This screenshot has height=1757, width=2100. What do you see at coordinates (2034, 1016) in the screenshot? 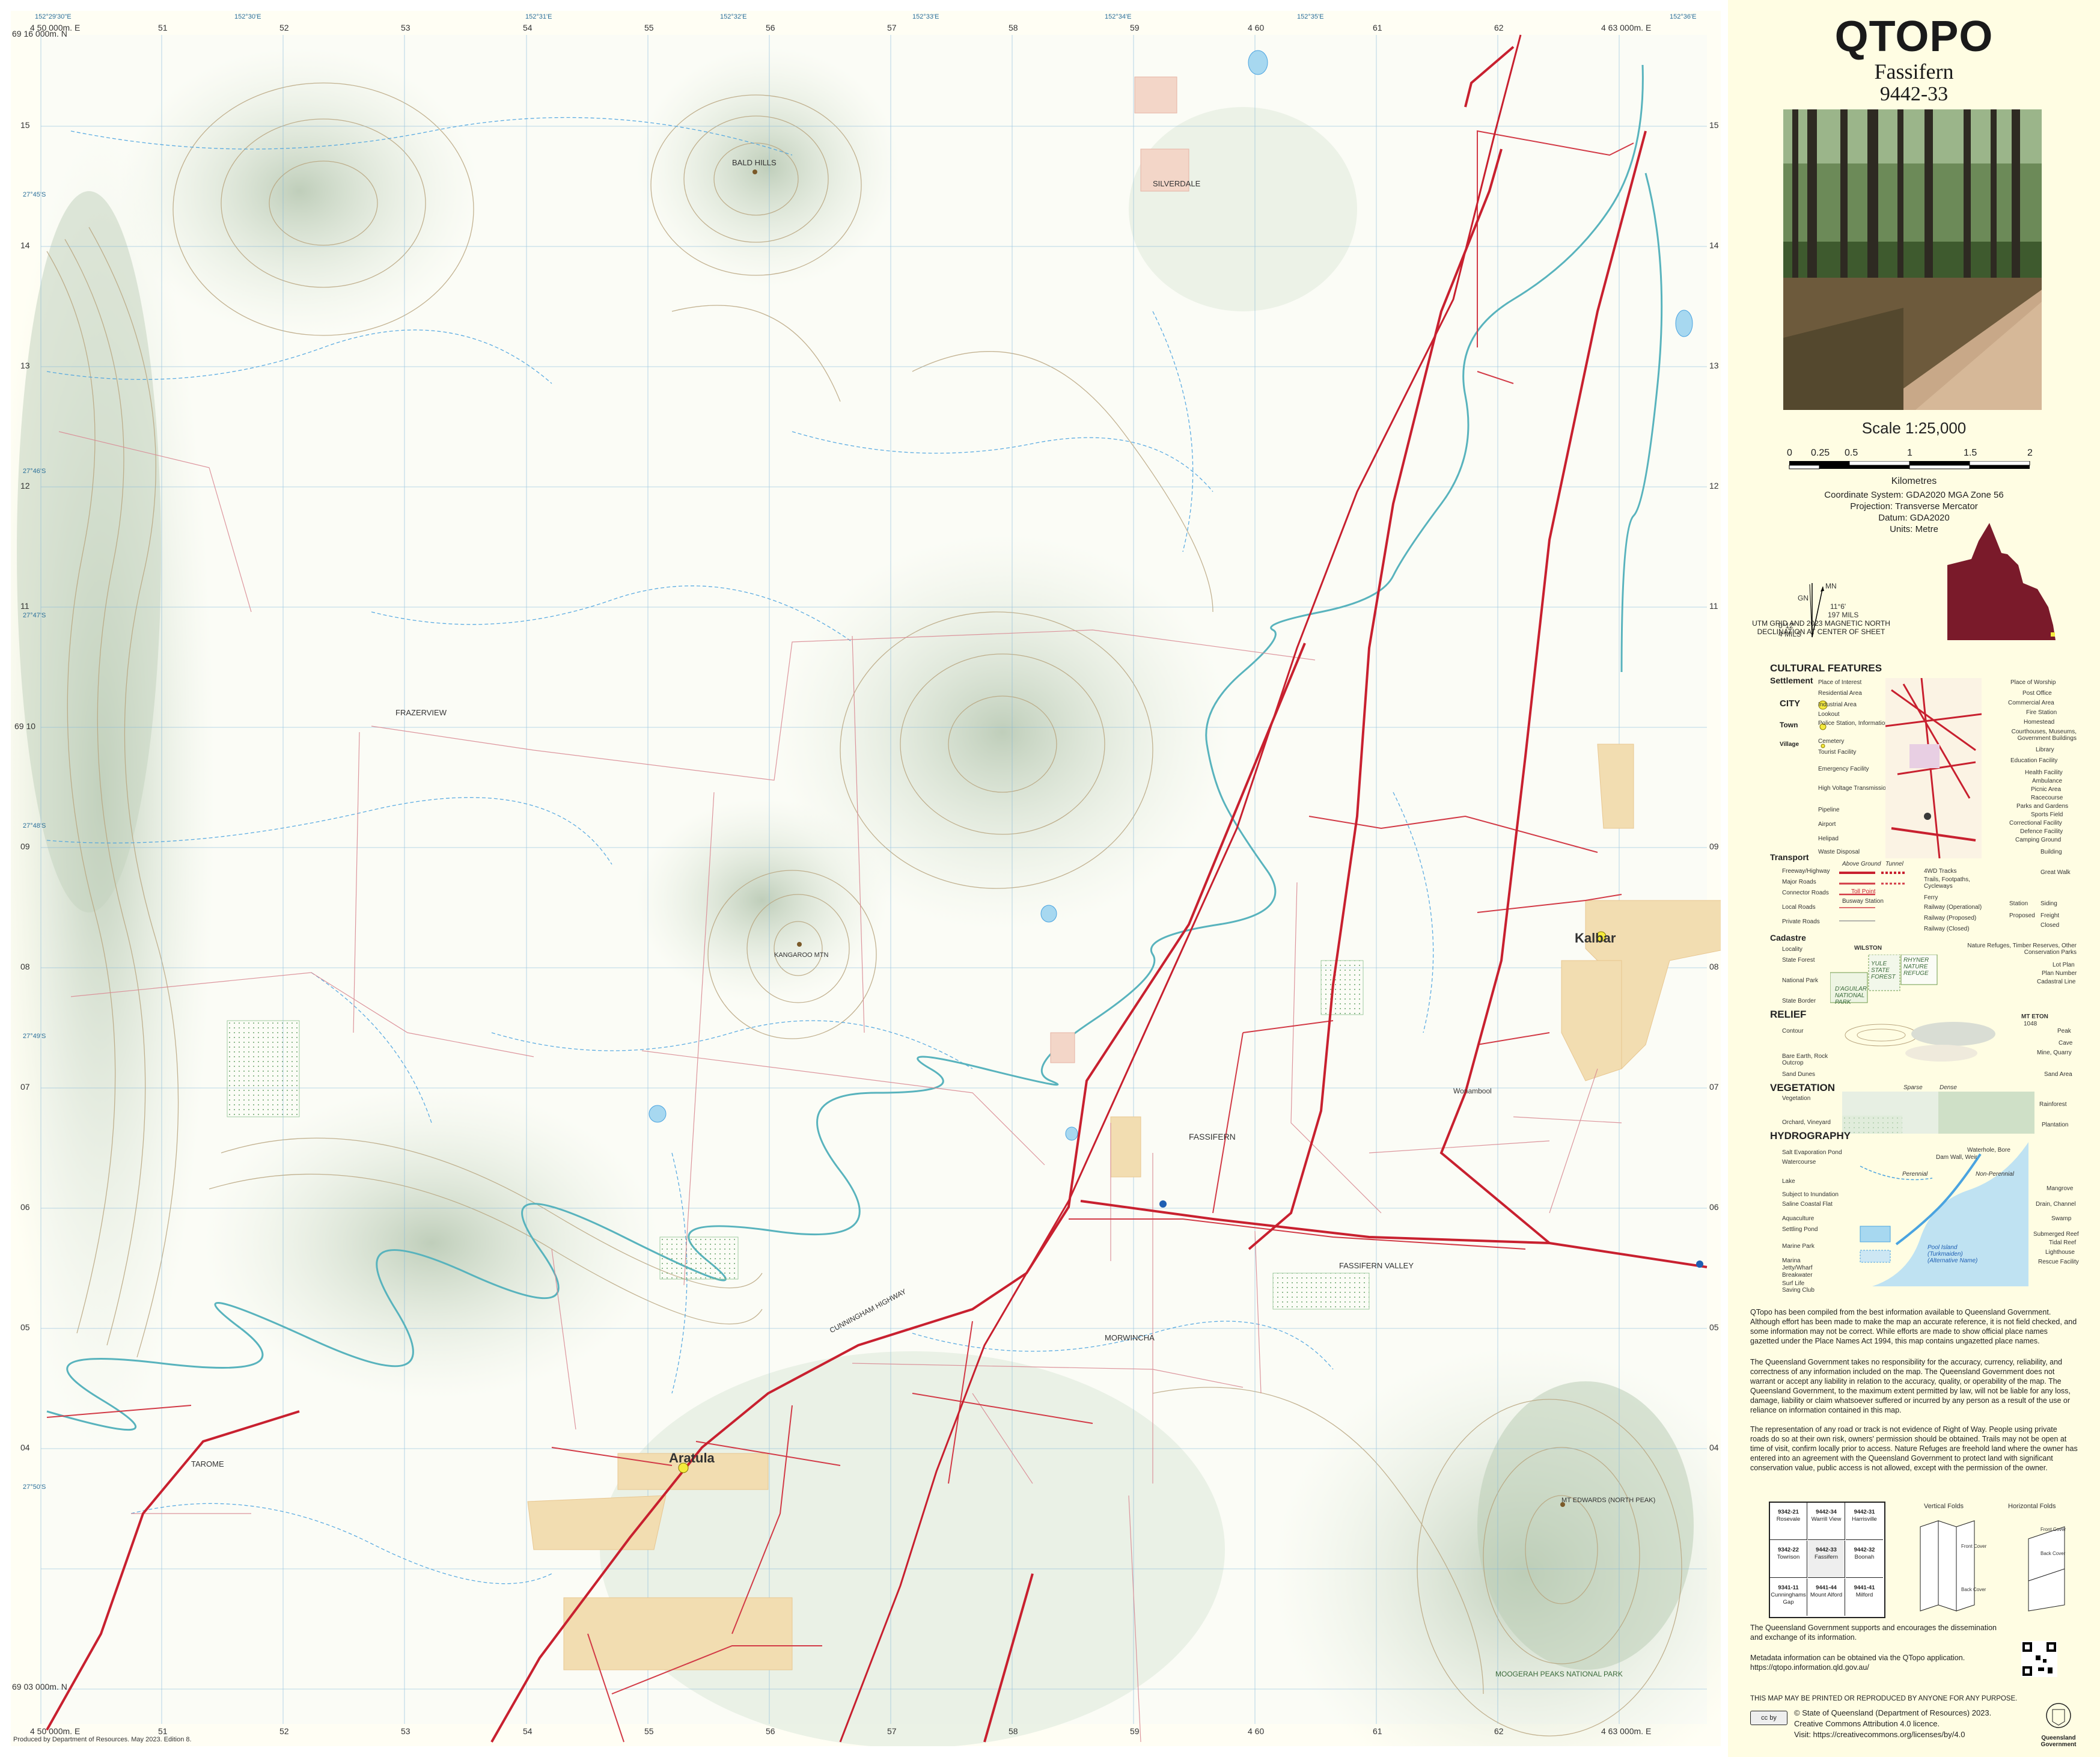
I see `legend-sample: MT ETON` at bounding box center [2034, 1016].